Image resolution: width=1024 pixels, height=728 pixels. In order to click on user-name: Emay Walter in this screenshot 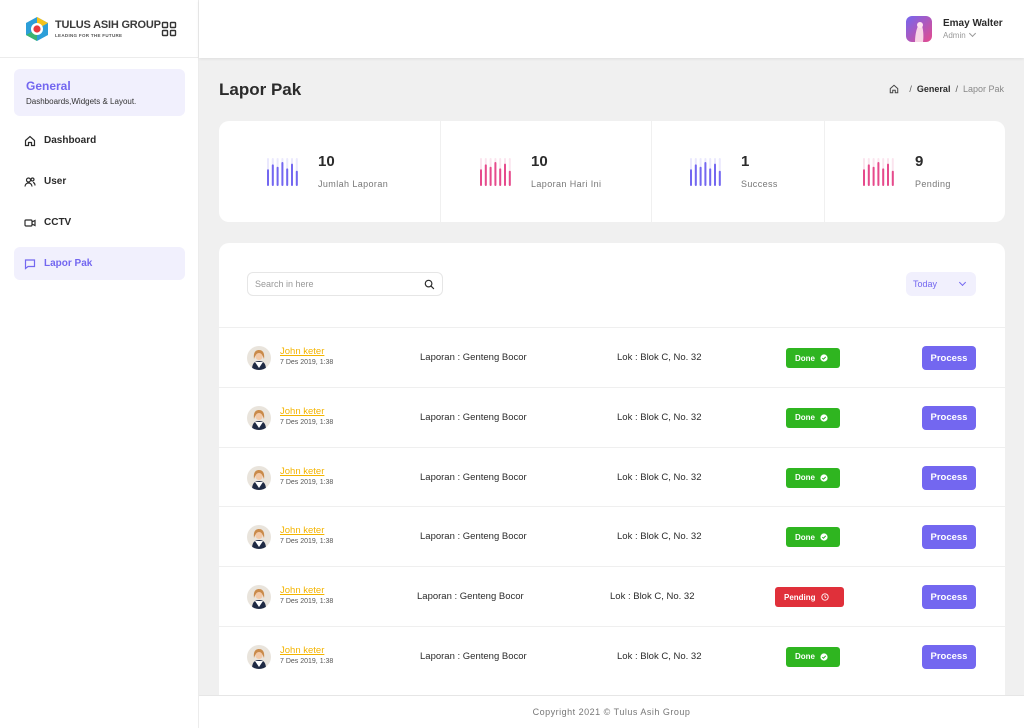, I will do `click(973, 23)`.